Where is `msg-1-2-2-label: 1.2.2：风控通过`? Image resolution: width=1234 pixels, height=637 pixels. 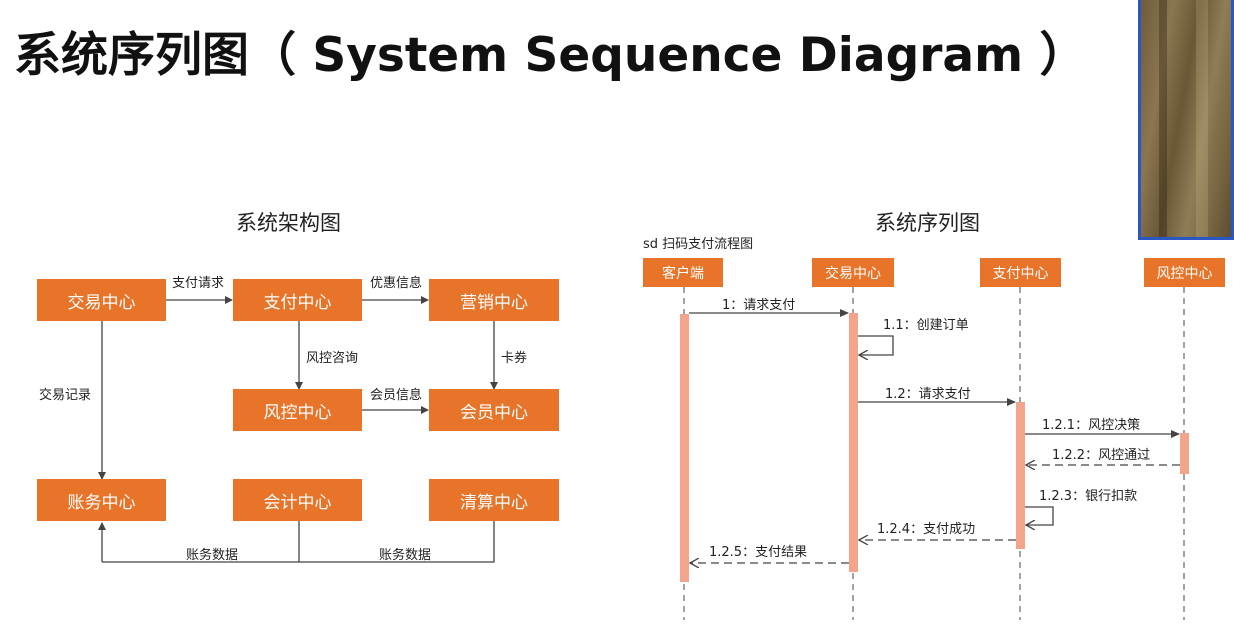
msg-1-2-2-label: 1.2.2：风控通过 is located at coordinates (1101, 455).